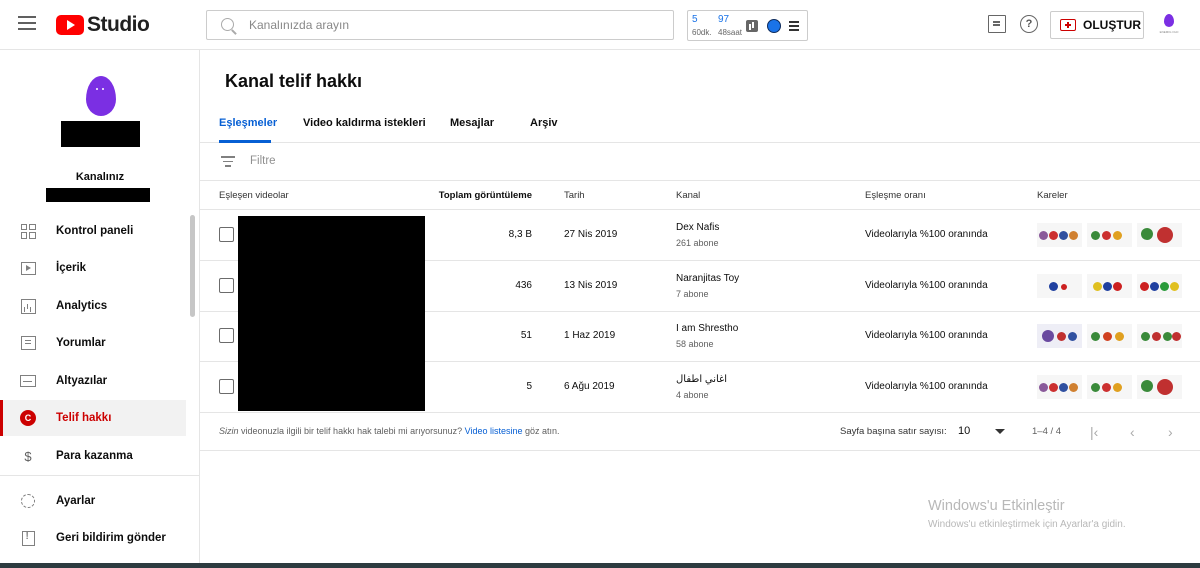 The width and height of the screenshot is (1200, 568). Describe the element at coordinates (1170, 432) in the screenshot. I see `next-page-icon: ›` at that location.